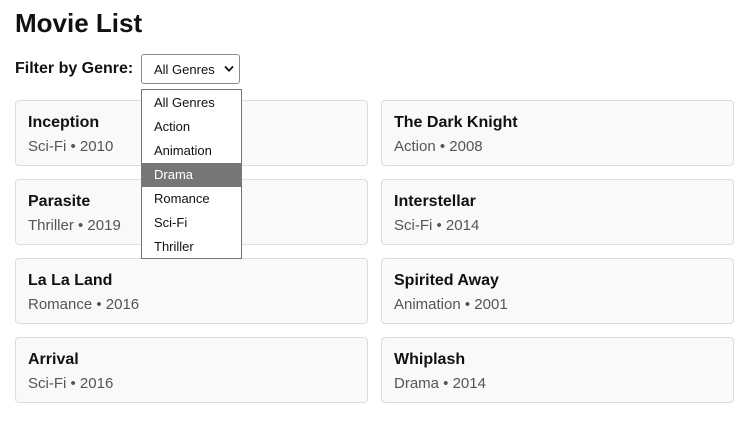  I want to click on genre-option-animation: Animation, so click(191, 151).